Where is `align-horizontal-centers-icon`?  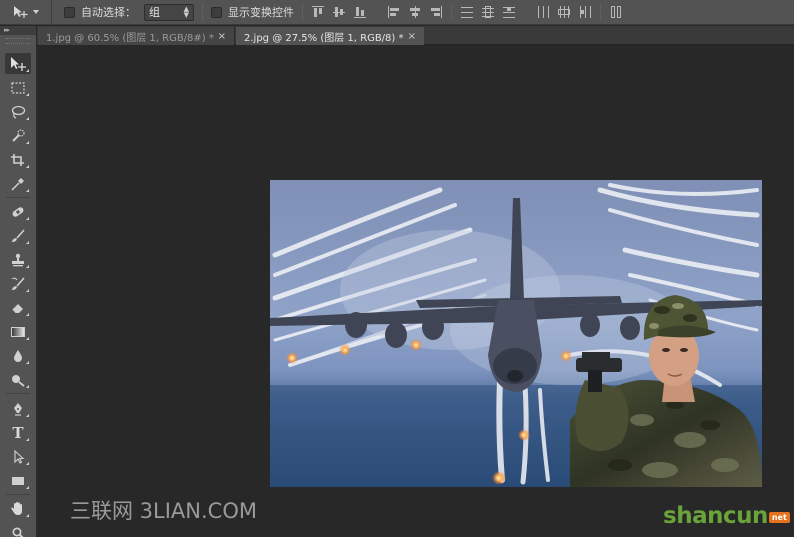 align-horizontal-centers-icon is located at coordinates (415, 12).